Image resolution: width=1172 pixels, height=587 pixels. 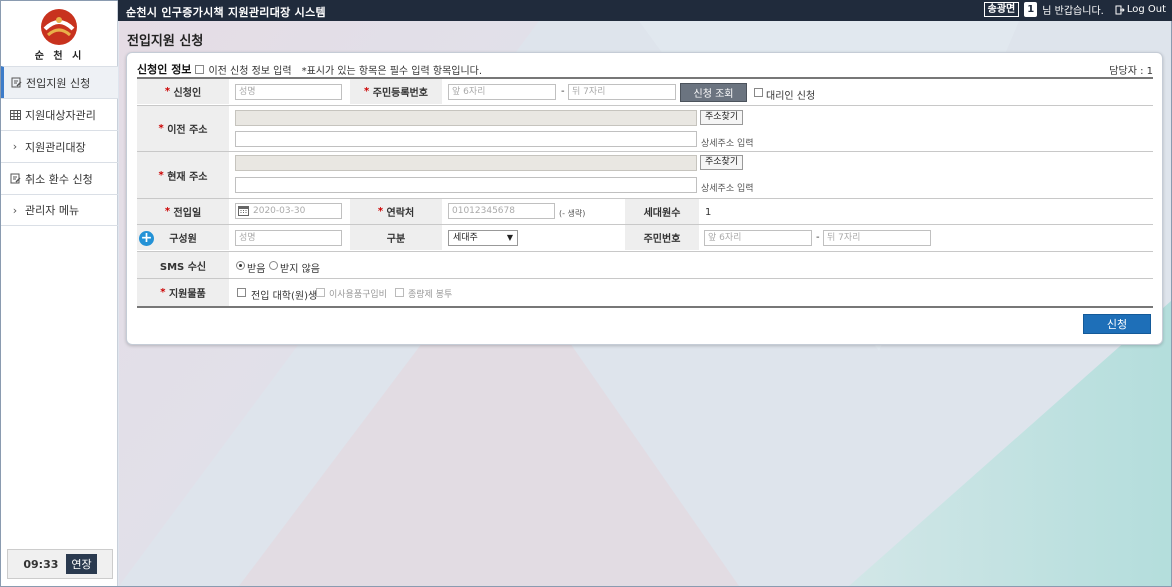 I want to click on current-address-input, so click(x=466, y=163).